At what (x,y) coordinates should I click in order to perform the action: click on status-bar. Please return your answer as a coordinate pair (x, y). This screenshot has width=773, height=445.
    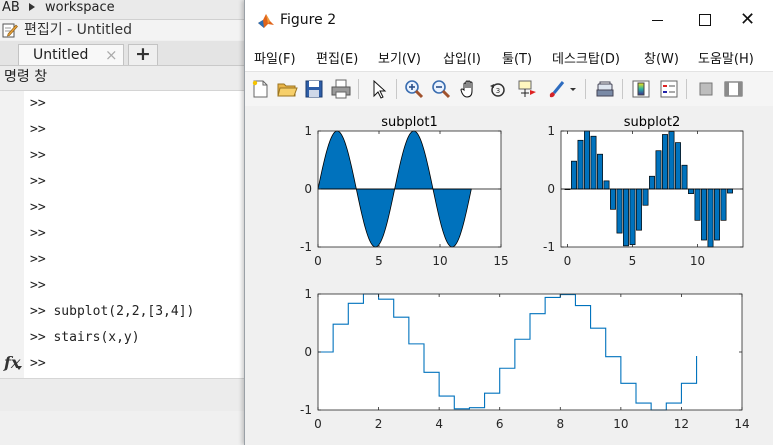
    Looking at the image, I should click on (125, 394).